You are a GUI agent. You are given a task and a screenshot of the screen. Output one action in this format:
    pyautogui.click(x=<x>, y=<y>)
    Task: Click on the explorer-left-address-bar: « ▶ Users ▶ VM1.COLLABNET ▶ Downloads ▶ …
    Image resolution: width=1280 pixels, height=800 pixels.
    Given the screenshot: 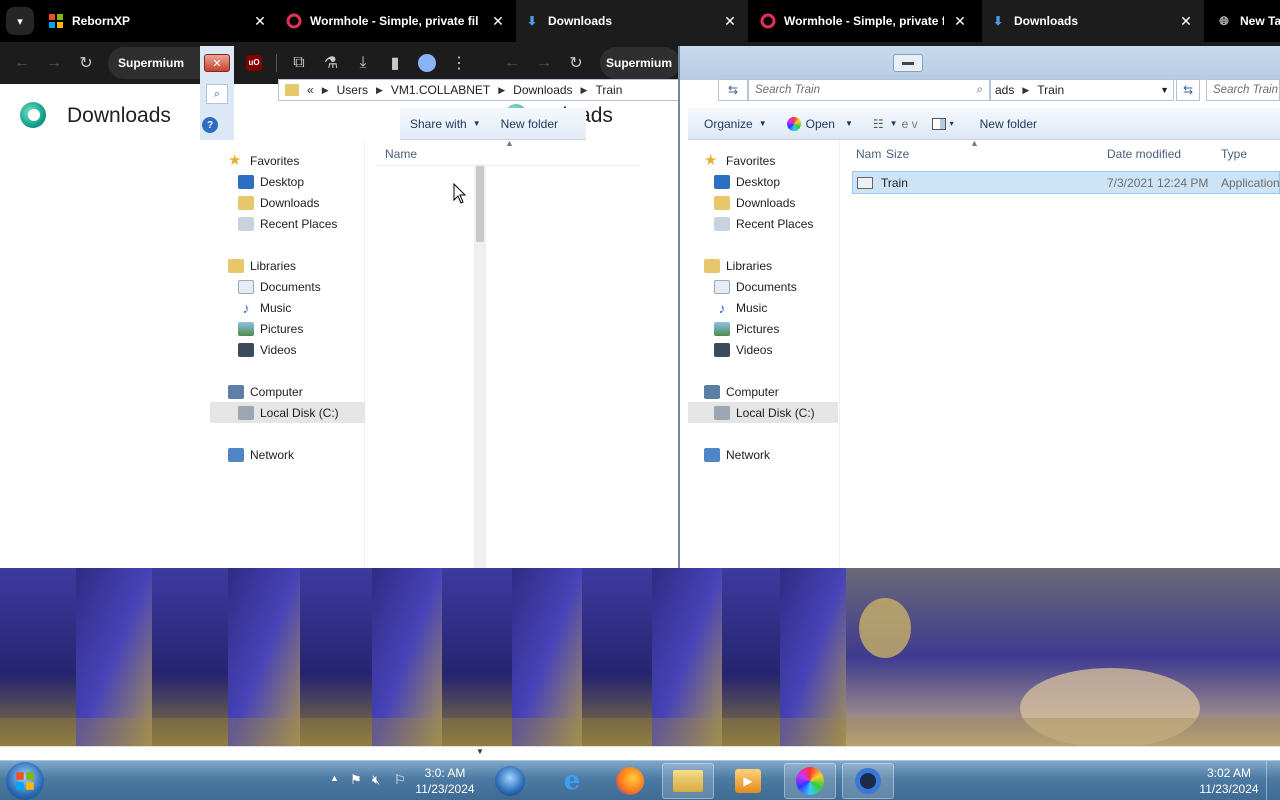 What is the action you would take?
    pyautogui.click(x=498, y=90)
    